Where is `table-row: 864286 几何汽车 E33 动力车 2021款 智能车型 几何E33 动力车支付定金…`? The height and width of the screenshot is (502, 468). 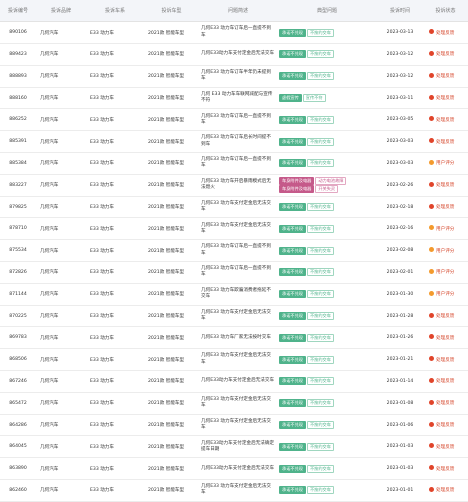 table-row: 864286 几何汽车 E33 动力车 2021款 智能车型 几何E33 动力车支付定金… is located at coordinates (234, 425).